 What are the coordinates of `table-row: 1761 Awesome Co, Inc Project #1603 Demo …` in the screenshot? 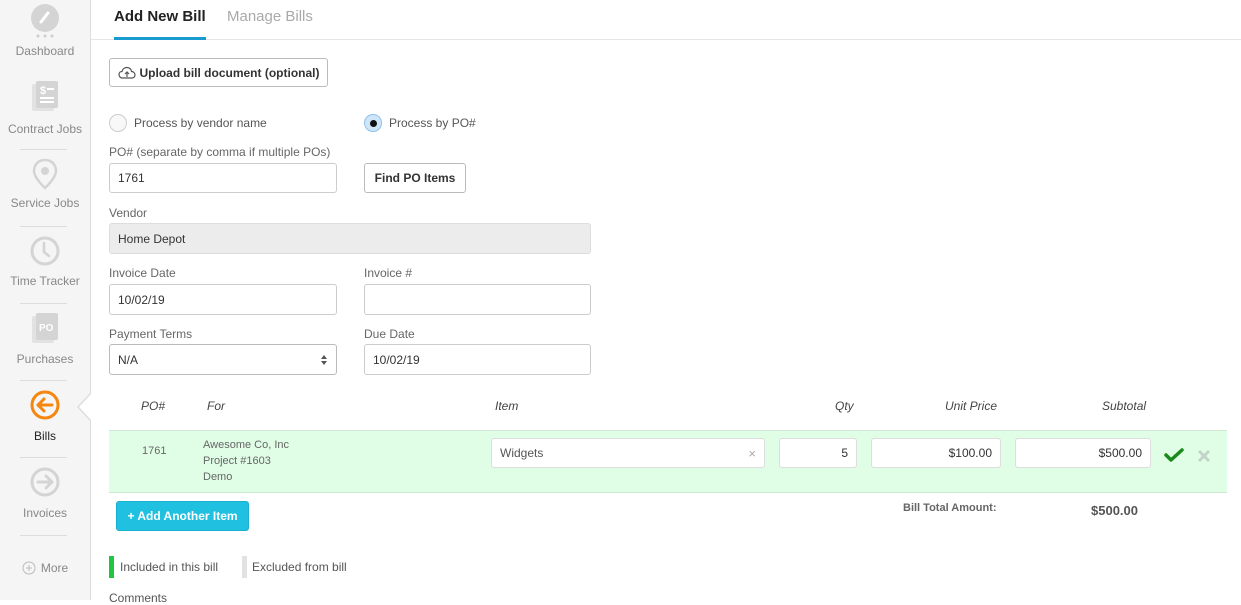 It's located at (668, 461).